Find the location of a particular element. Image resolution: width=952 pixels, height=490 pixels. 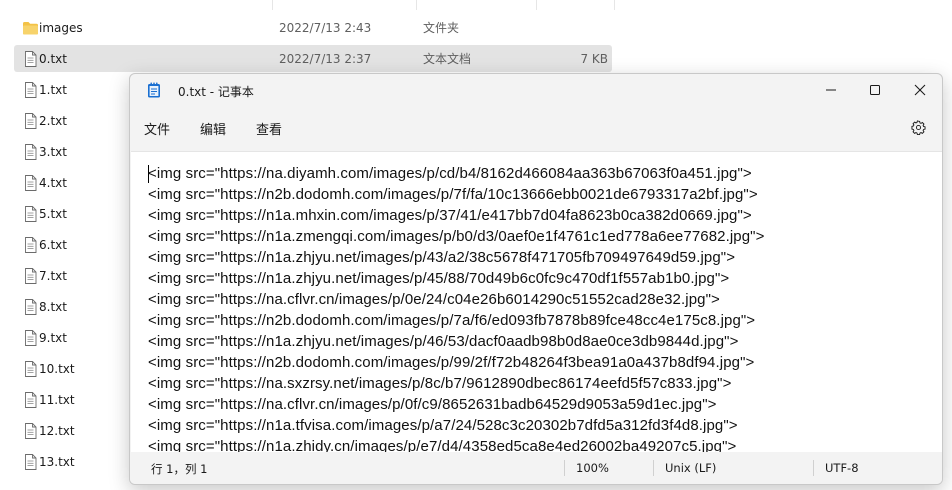

line-ending: Unix (LF) is located at coordinates (691, 468).